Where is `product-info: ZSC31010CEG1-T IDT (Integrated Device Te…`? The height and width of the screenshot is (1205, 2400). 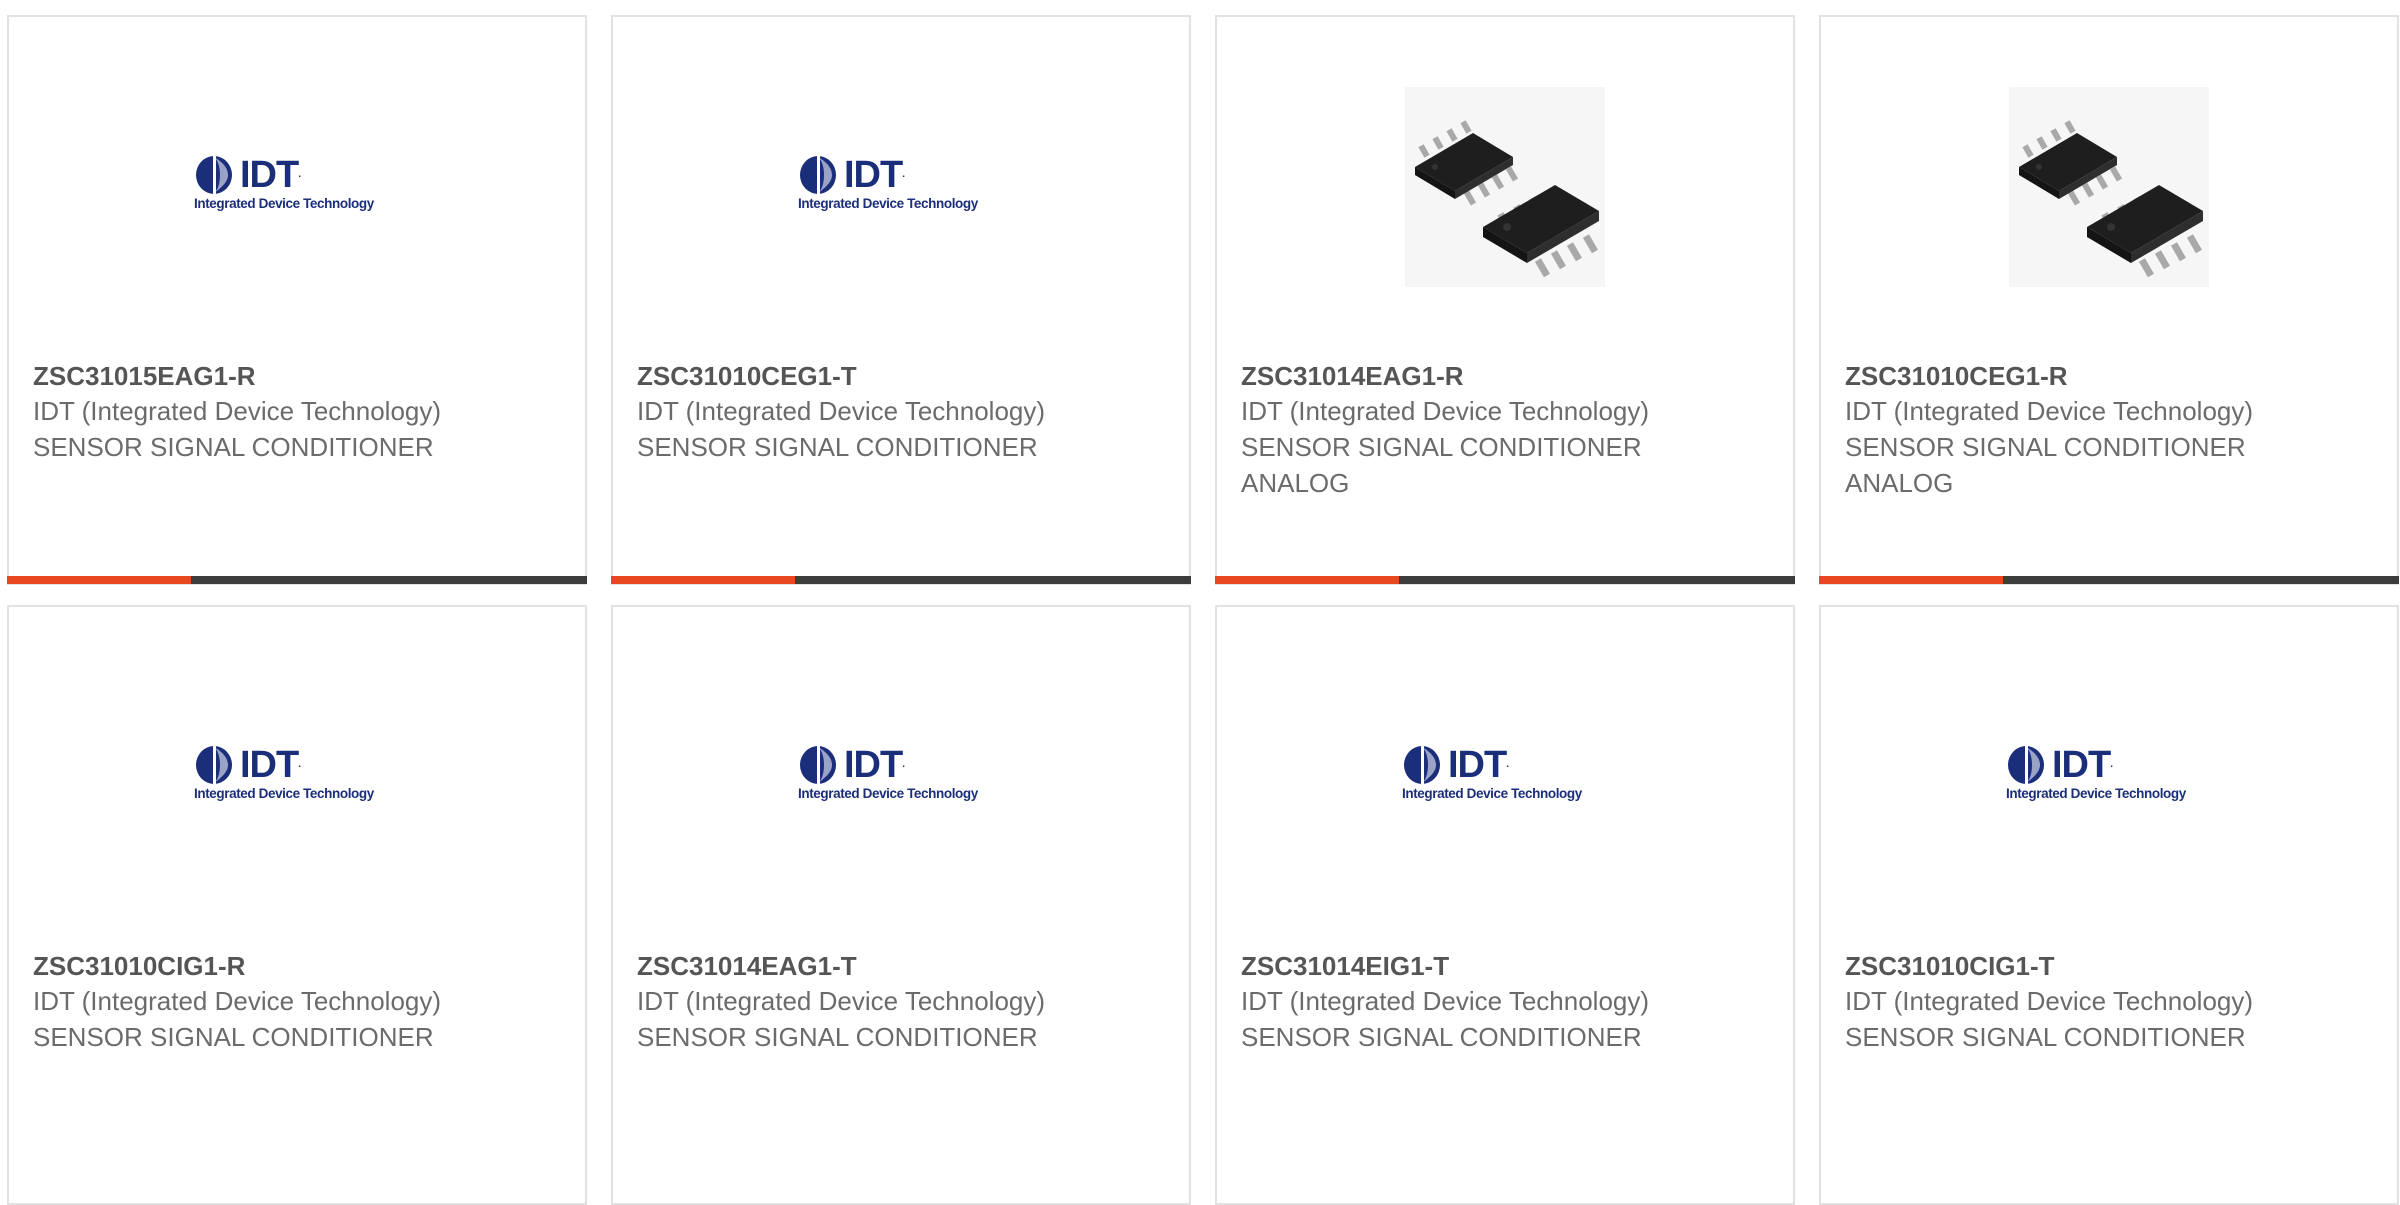 product-info: ZSC31010CEG1-T IDT (Integrated Device Te… is located at coordinates (847, 412).